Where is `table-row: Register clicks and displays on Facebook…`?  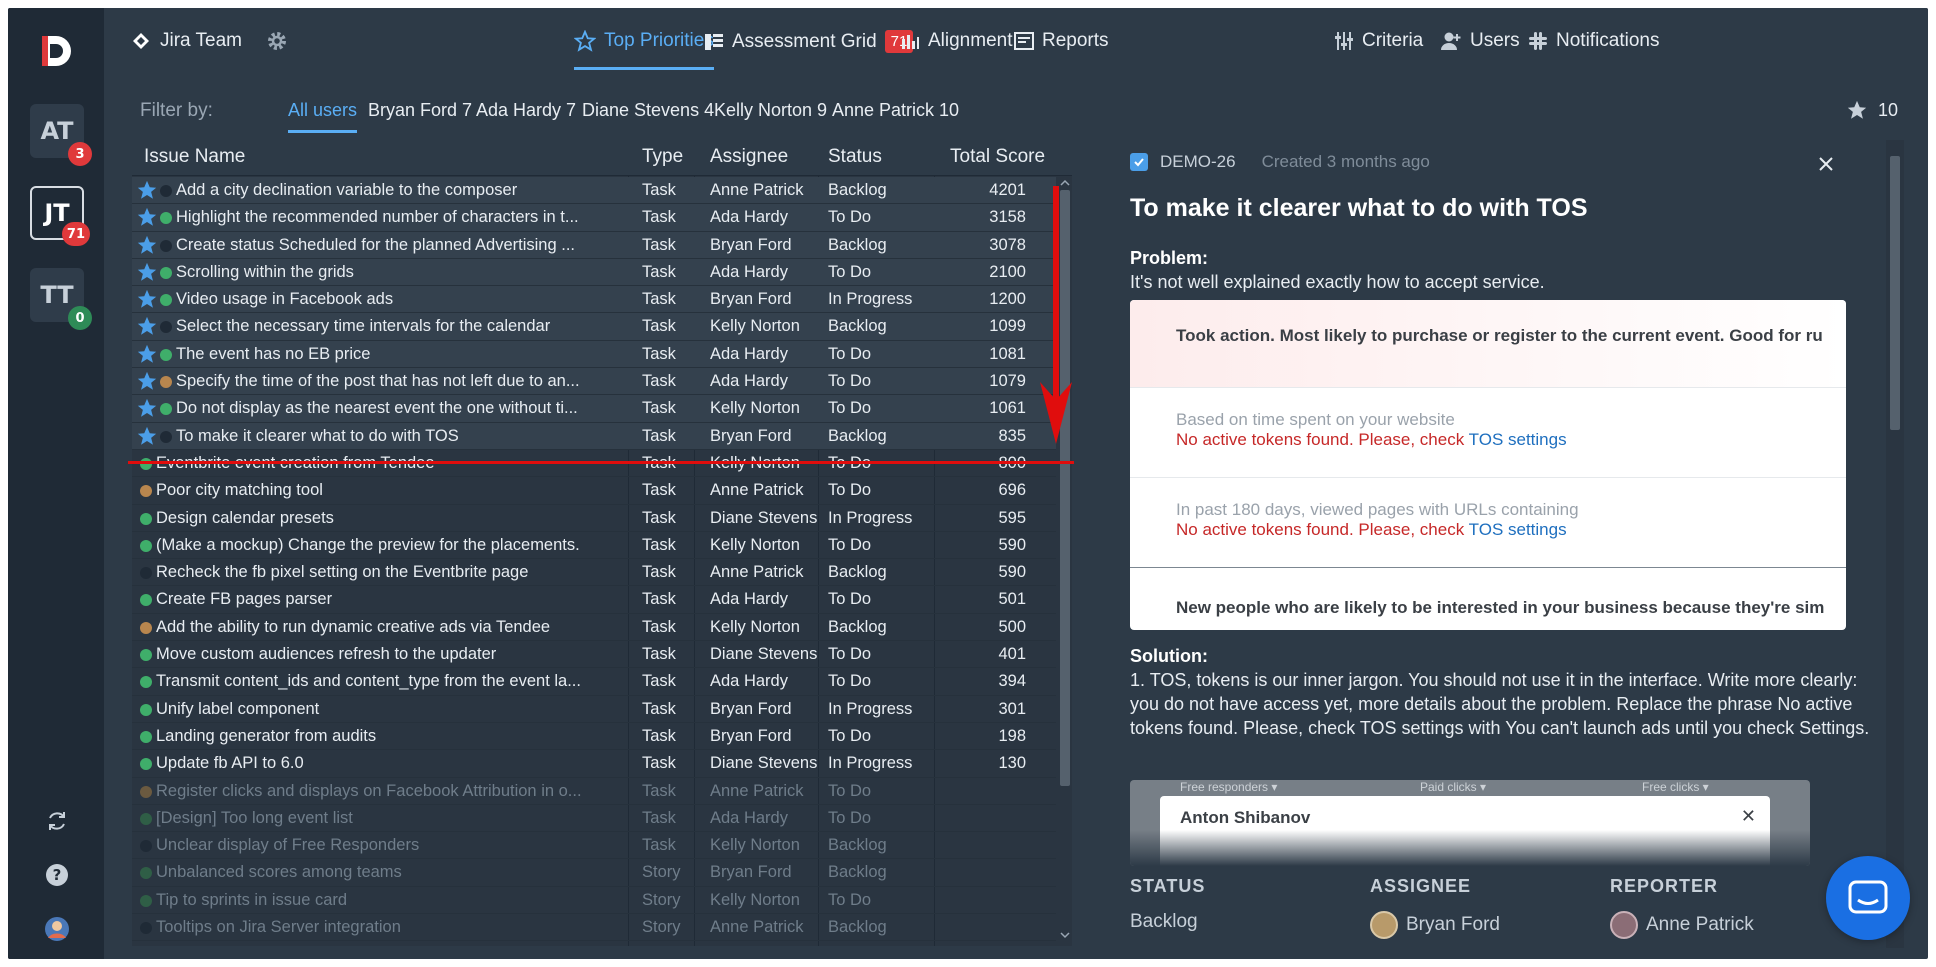 table-row: Register clicks and displays on Facebook… is located at coordinates (594, 791).